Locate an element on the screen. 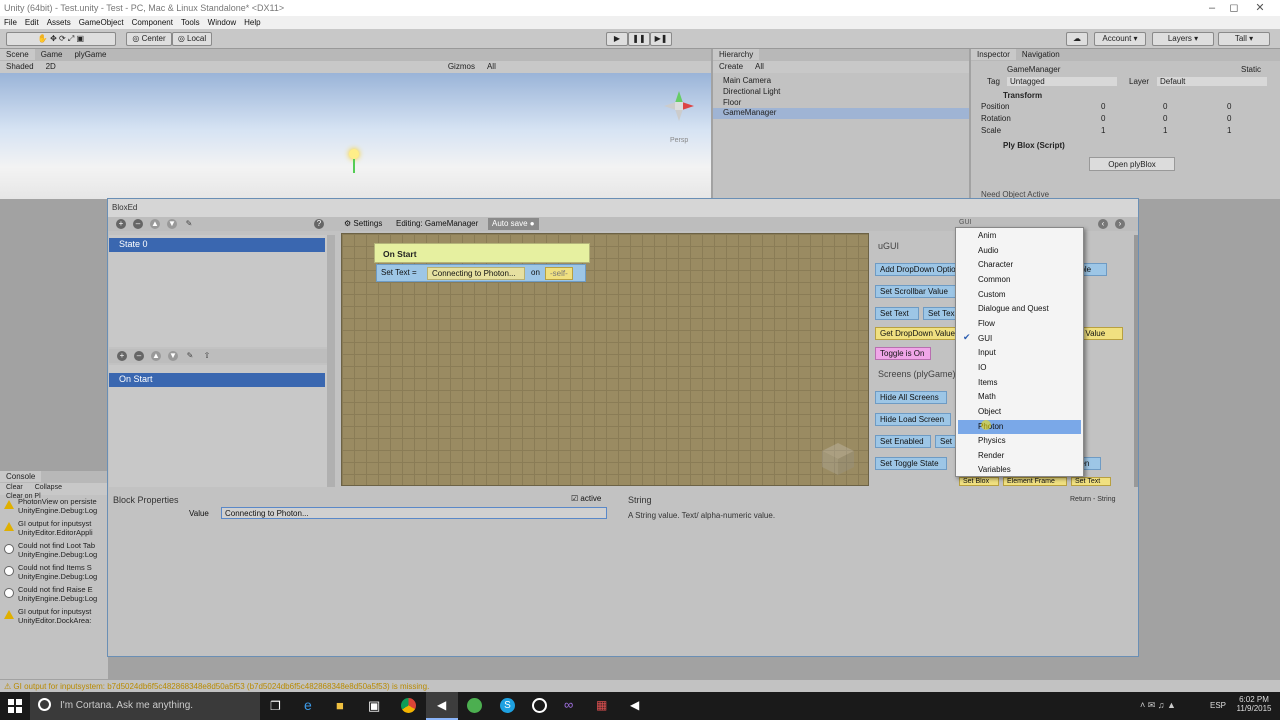 The width and height of the screenshot is (1280, 720). chrome-icon is located at coordinates (408, 705).